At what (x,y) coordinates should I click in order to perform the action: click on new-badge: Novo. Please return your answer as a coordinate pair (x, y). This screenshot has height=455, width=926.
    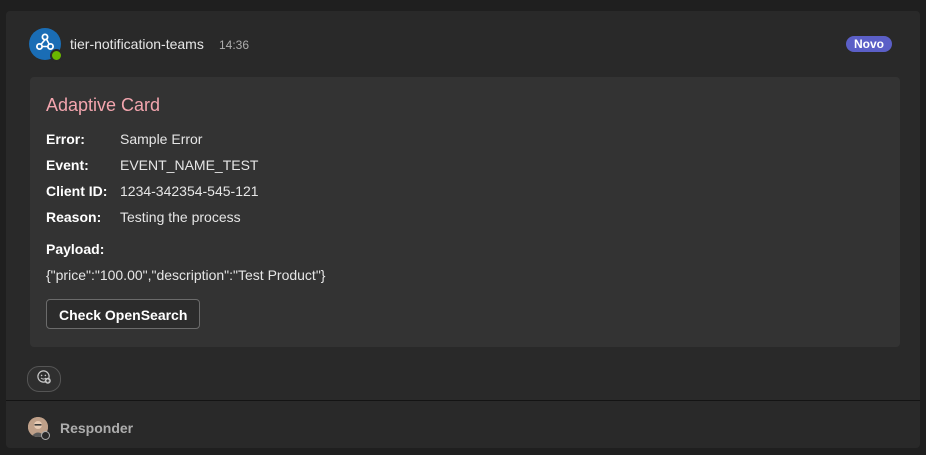
    Looking at the image, I should click on (869, 44).